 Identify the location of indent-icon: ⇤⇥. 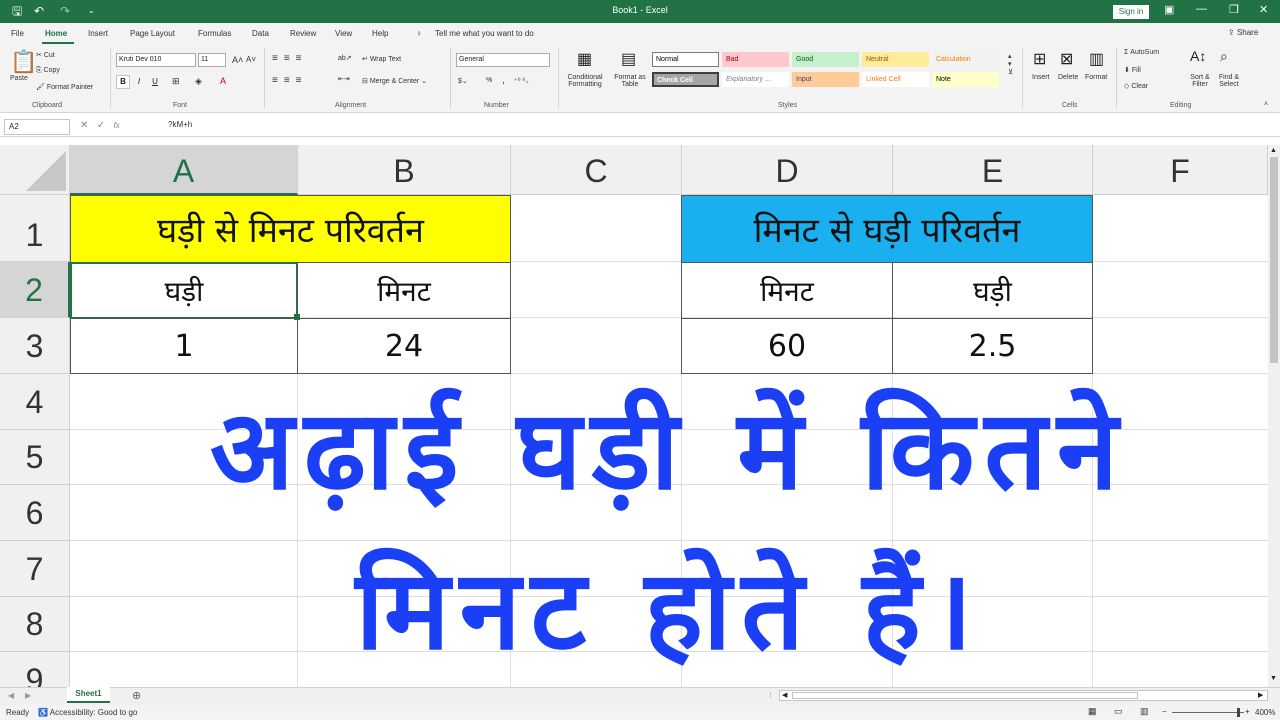
(344, 79).